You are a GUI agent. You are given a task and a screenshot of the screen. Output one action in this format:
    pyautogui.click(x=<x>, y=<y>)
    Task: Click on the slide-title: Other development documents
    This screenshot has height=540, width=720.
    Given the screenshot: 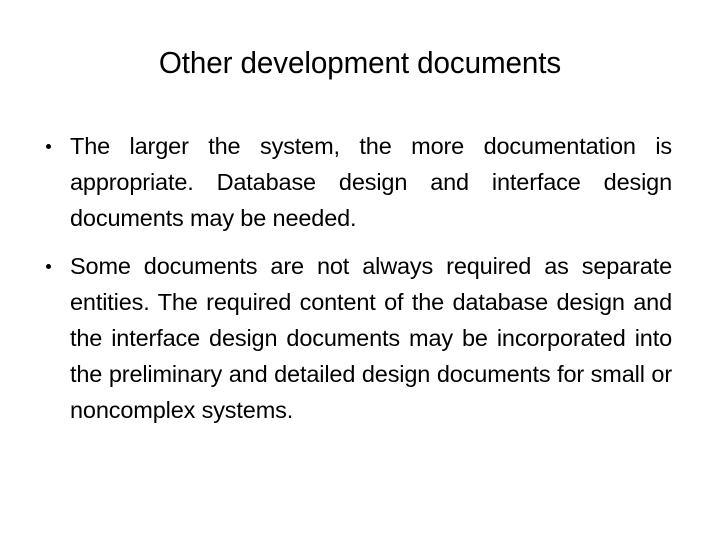 What is the action you would take?
    pyautogui.click(x=360, y=62)
    